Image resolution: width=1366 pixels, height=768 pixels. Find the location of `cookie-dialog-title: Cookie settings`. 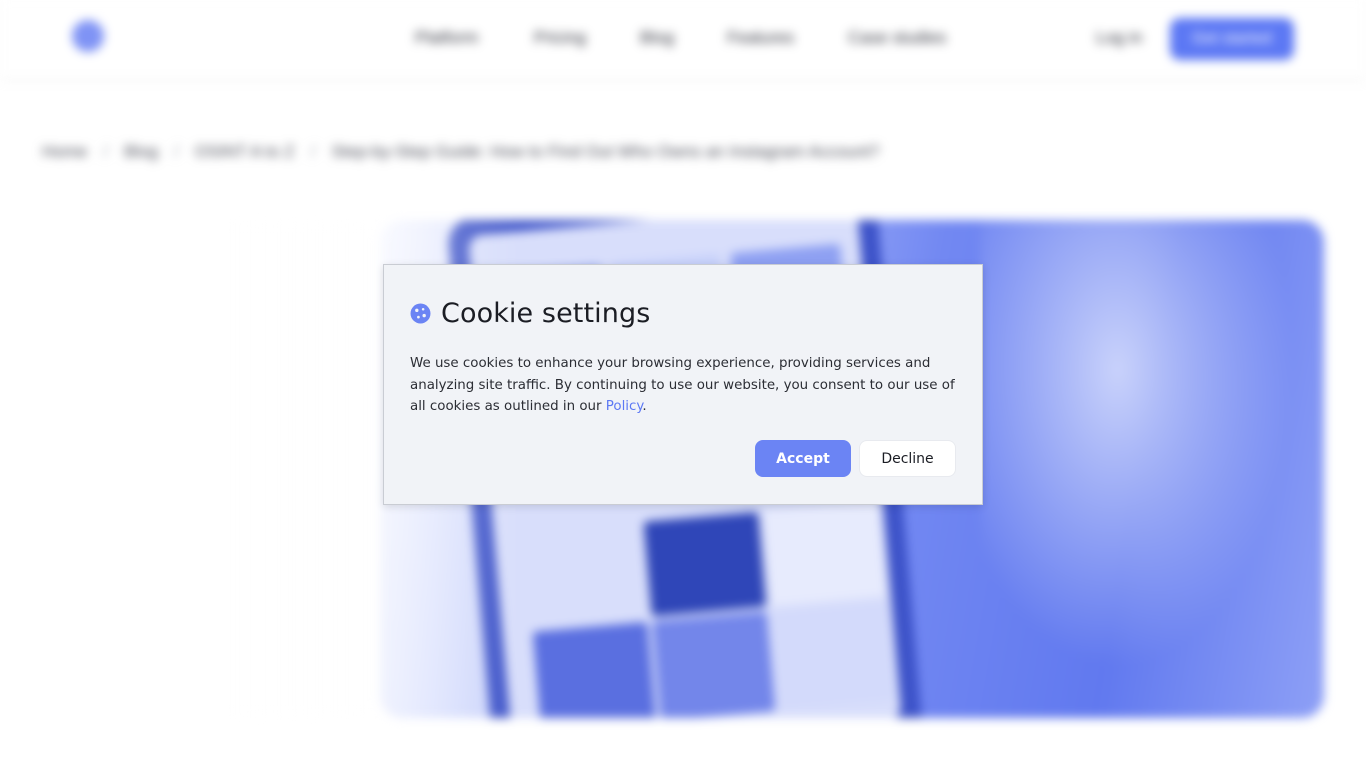

cookie-dialog-title: Cookie settings is located at coordinates (546, 313).